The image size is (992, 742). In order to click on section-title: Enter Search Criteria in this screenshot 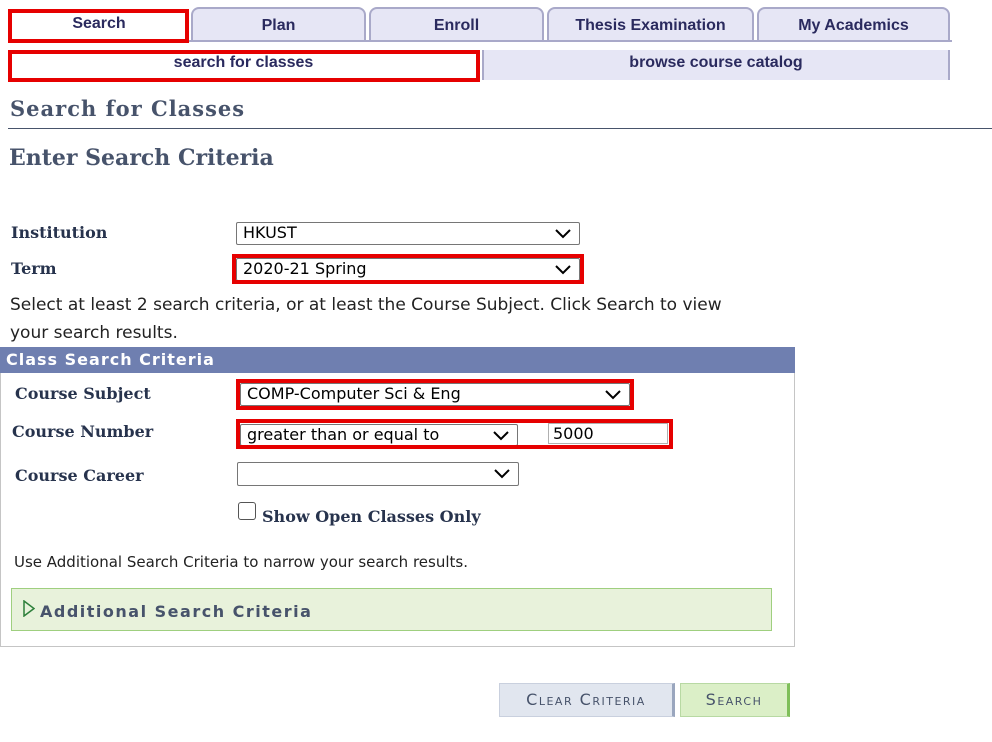, I will do `click(141, 158)`.